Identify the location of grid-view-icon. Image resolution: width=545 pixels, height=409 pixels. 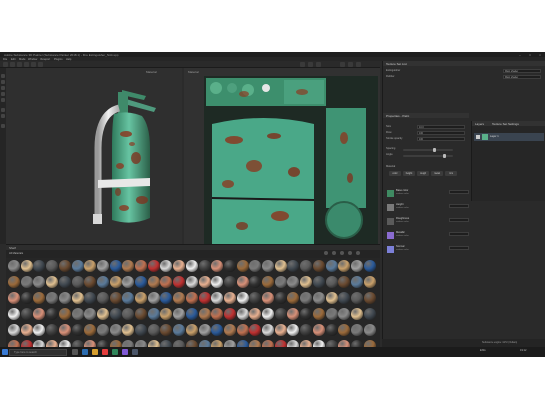
(334, 253).